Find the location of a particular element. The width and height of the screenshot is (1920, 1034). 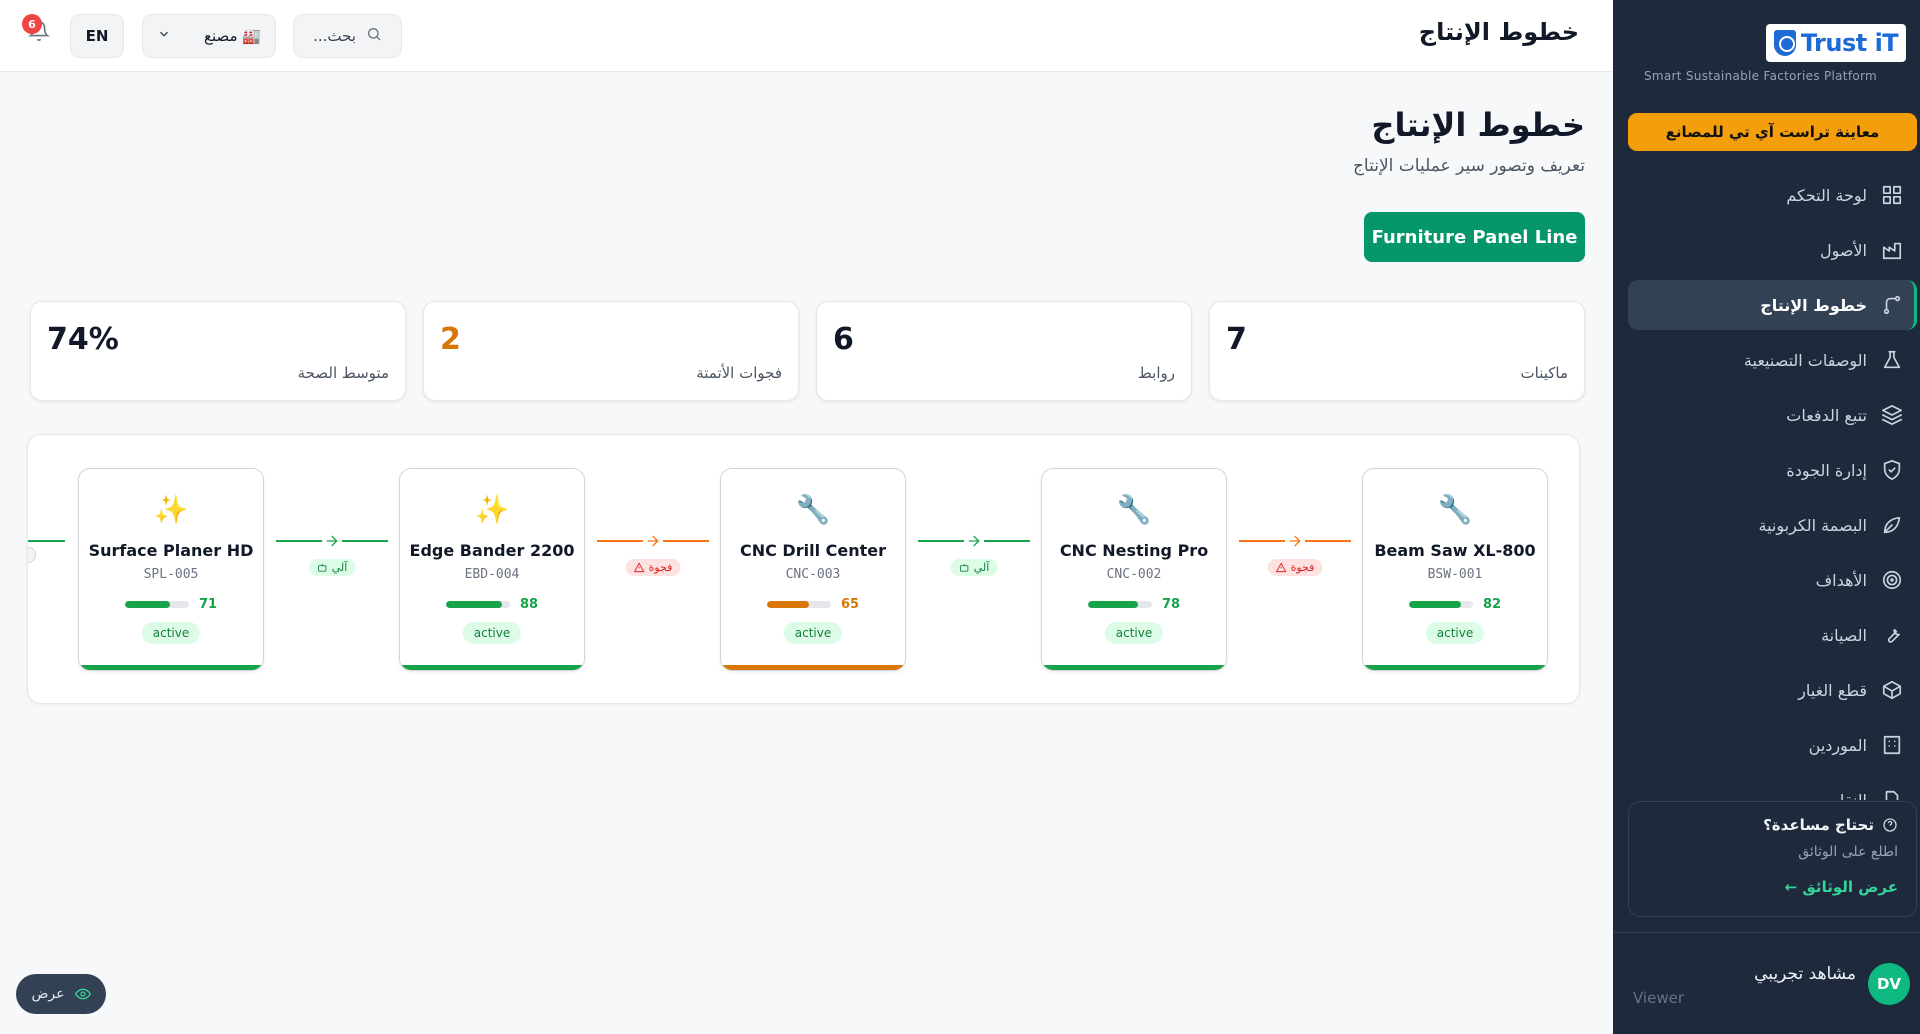

sidebar-item-label: قطع الغيار is located at coordinates (1832, 690).